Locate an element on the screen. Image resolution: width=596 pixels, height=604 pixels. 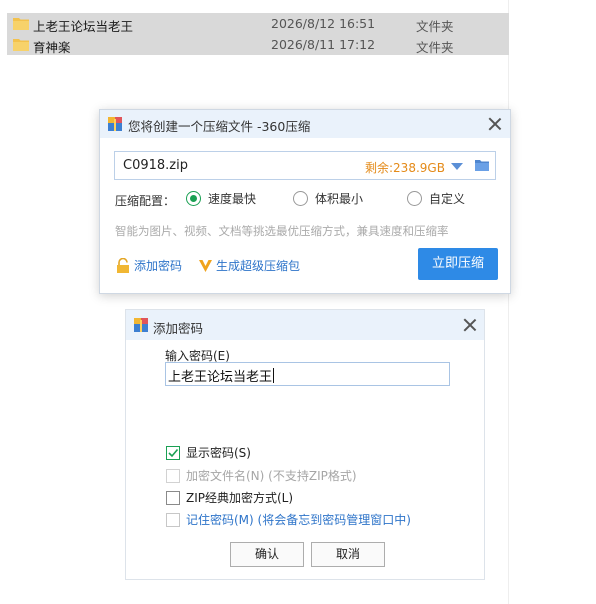
explorer-column-divider is located at coordinates (508, 302).